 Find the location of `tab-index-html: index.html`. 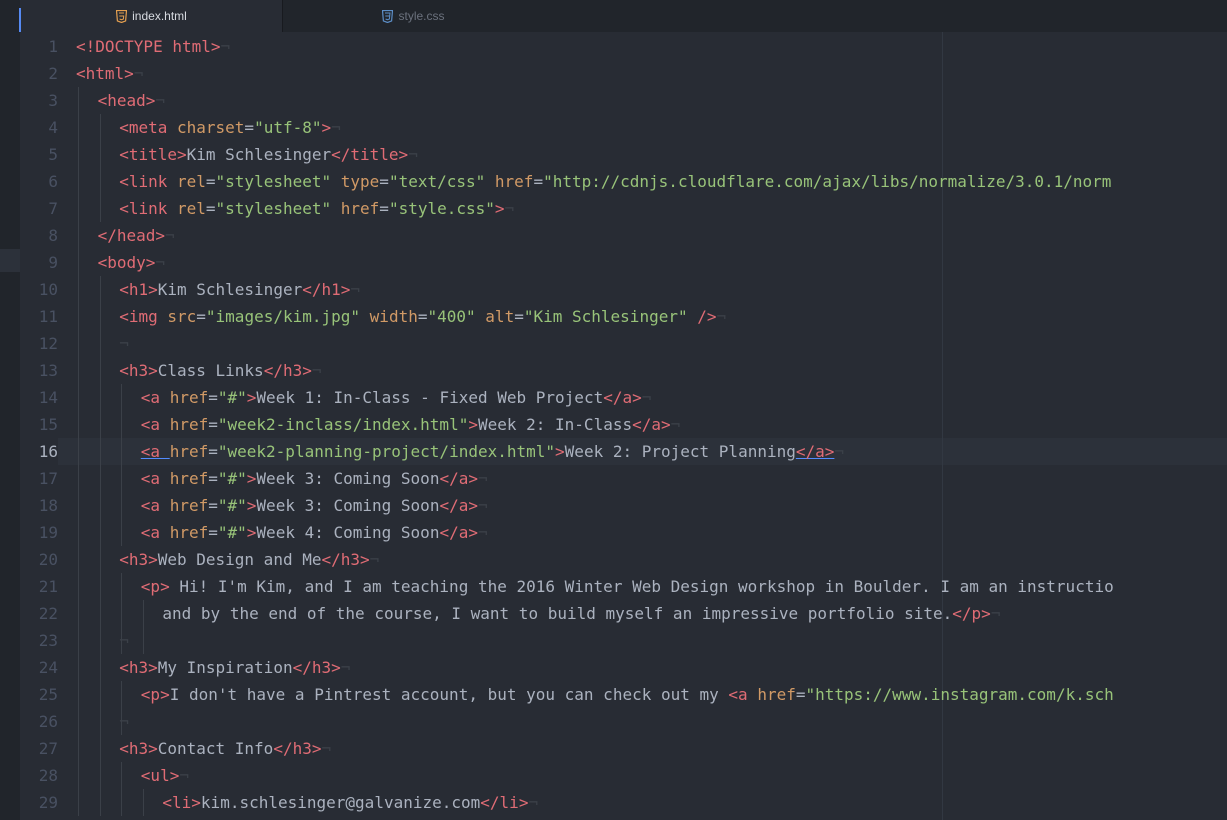

tab-index-html: index.html is located at coordinates (151, 16).